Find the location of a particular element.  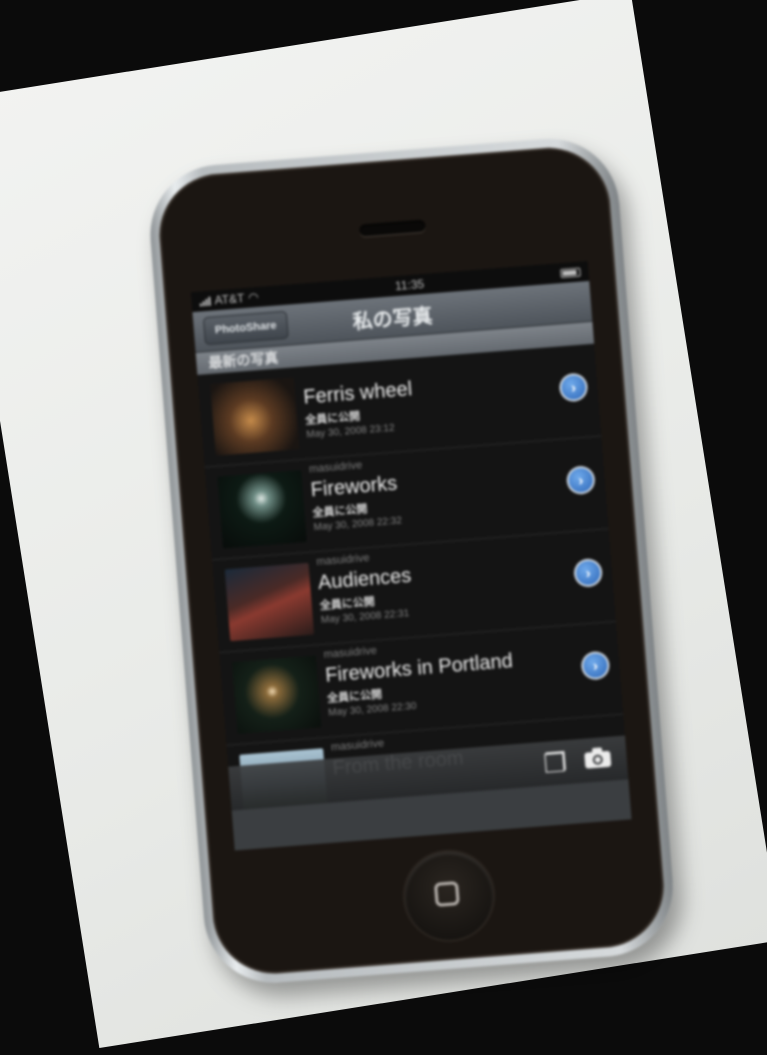

battery-icon is located at coordinates (570, 272).